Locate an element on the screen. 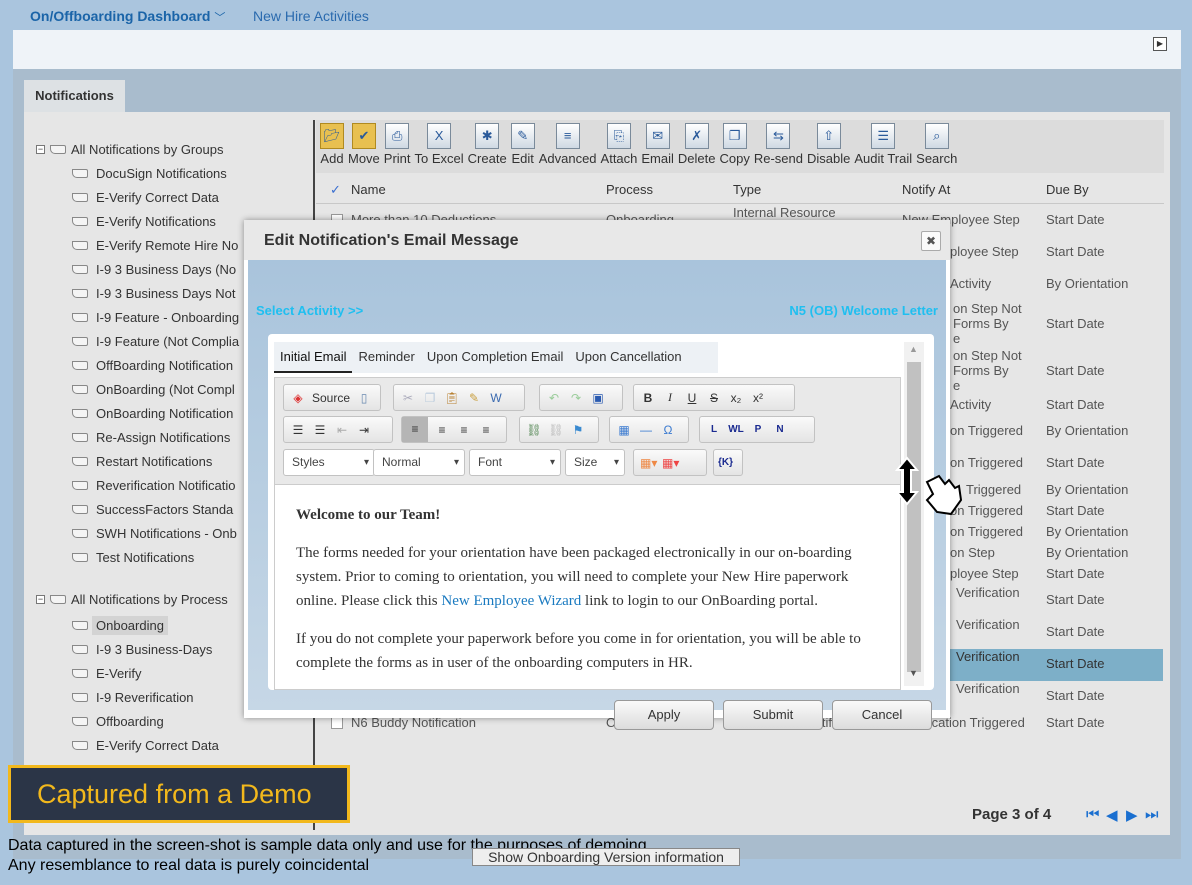  col-notify-at: Notify At is located at coordinates (926, 189).